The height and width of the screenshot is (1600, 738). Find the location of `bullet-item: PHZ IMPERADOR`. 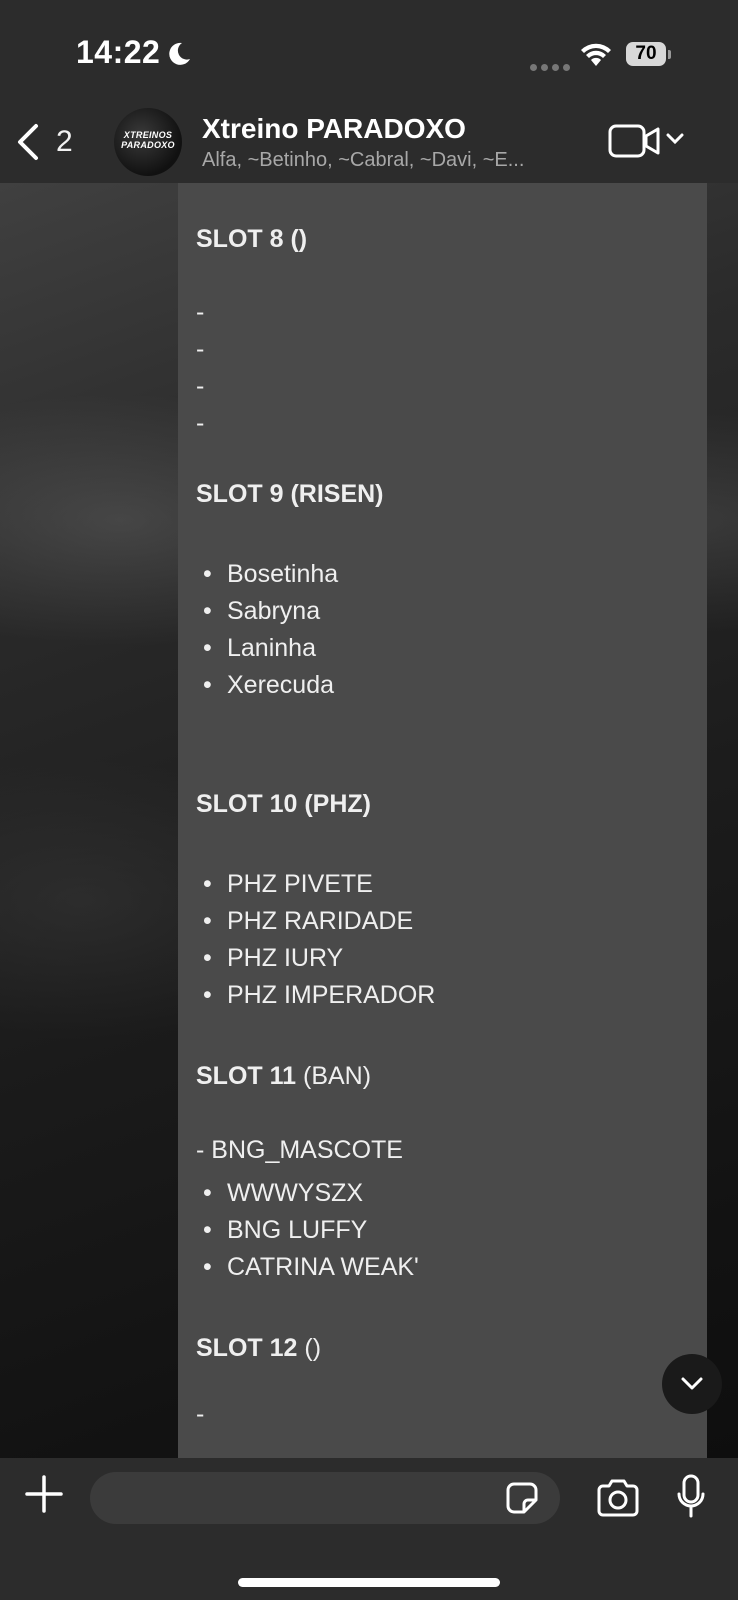

bullet-item: PHZ IMPERADOR is located at coordinates (319, 995).